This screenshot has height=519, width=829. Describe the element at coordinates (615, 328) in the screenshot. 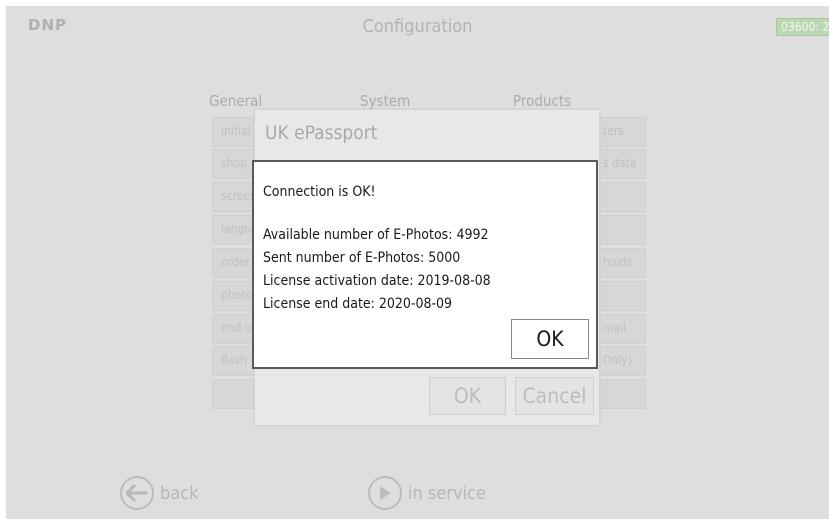

I see `row-label: mail` at that location.